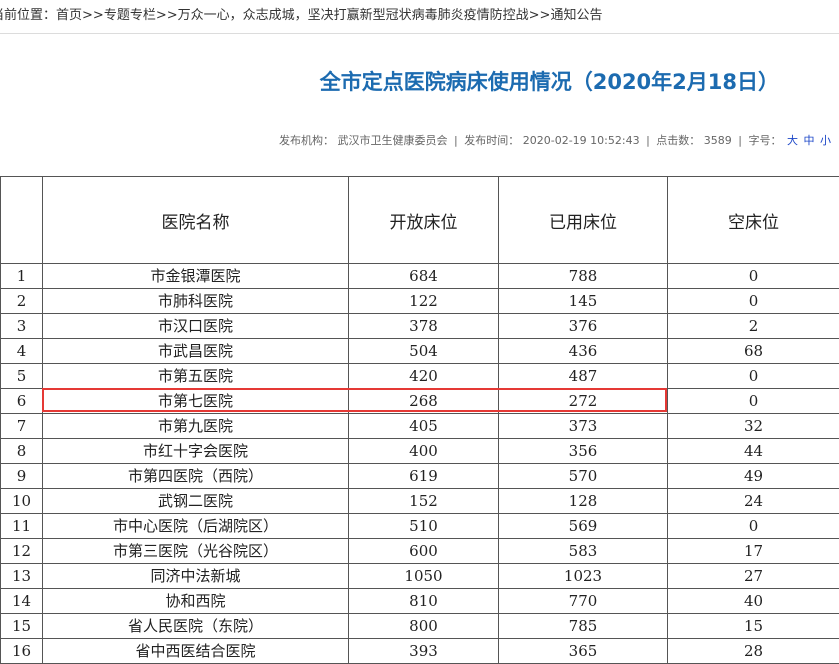 This screenshot has width=839, height=664. Describe the element at coordinates (576, 15) in the screenshot. I see `breadcrumb-link-notices: 通知公告` at that location.